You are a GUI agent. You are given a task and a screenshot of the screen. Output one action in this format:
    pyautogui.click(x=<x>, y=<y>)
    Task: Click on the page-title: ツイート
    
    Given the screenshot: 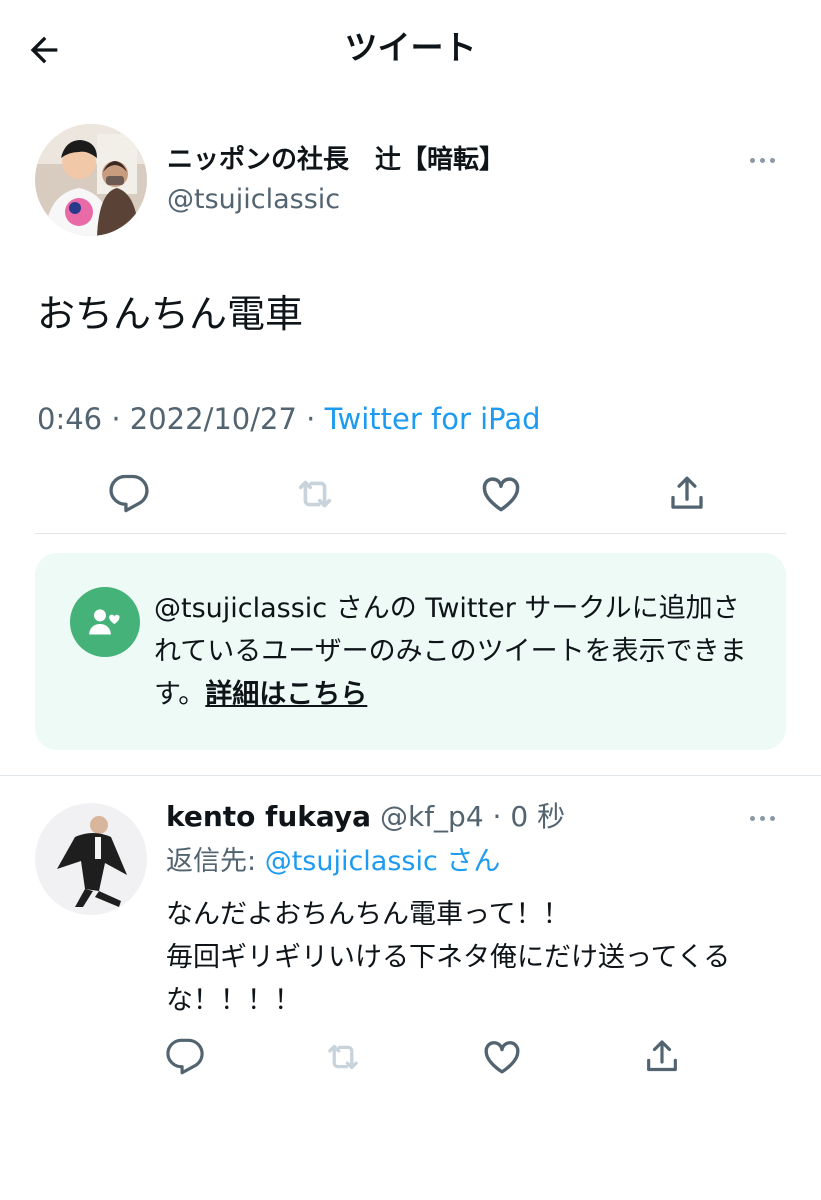 What is the action you would take?
    pyautogui.click(x=410, y=47)
    